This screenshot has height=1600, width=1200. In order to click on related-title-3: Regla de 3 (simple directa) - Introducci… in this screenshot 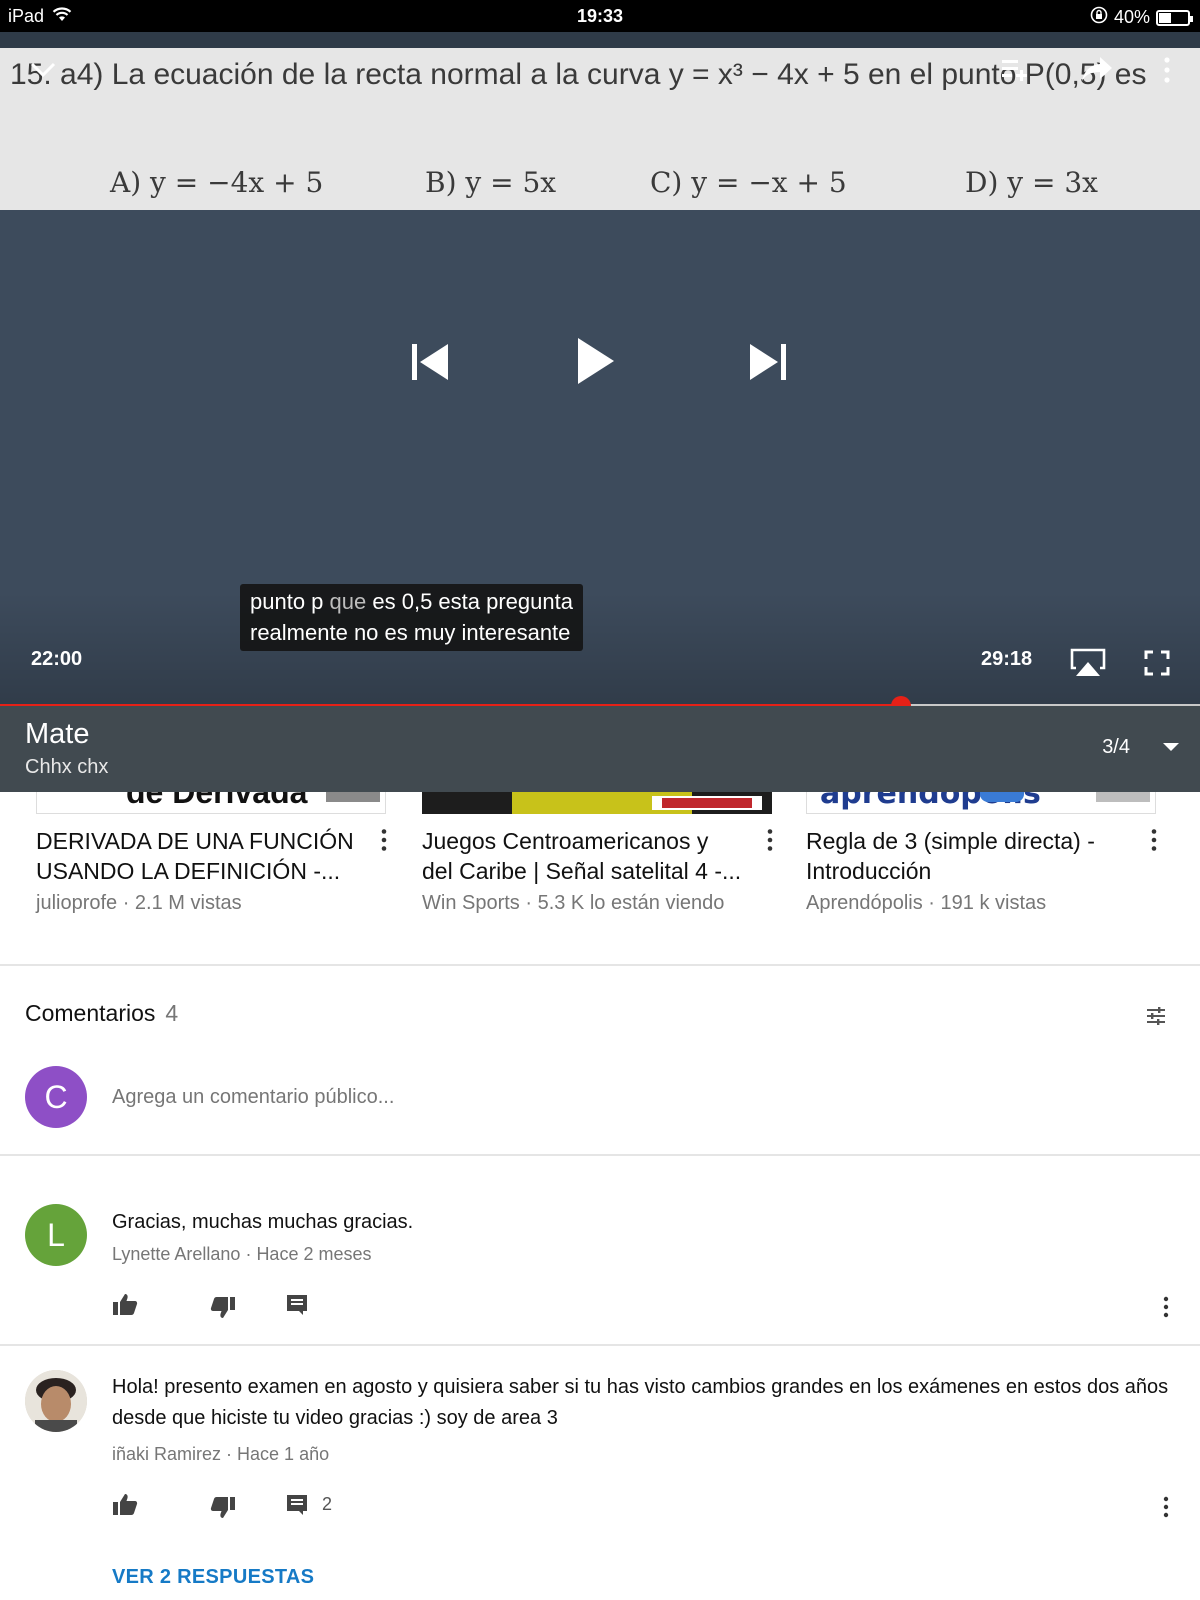, I will do `click(966, 856)`.